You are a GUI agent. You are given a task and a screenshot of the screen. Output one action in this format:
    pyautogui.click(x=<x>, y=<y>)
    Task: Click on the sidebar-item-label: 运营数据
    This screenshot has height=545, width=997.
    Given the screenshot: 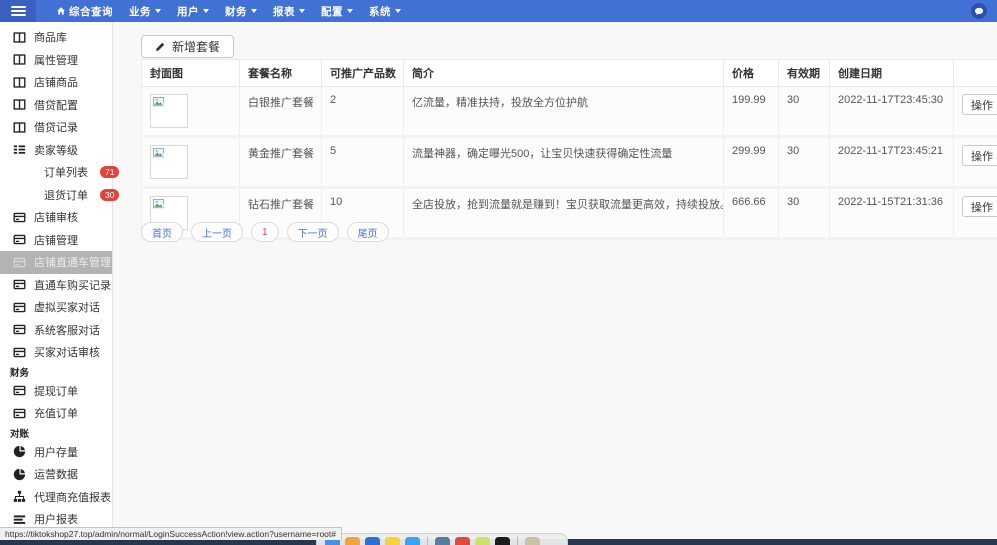 What is the action you would take?
    pyautogui.click(x=56, y=475)
    